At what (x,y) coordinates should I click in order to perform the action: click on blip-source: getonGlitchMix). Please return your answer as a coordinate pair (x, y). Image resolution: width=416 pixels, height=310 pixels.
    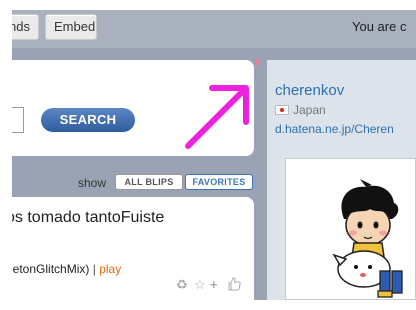
    Looking at the image, I should click on (51, 269).